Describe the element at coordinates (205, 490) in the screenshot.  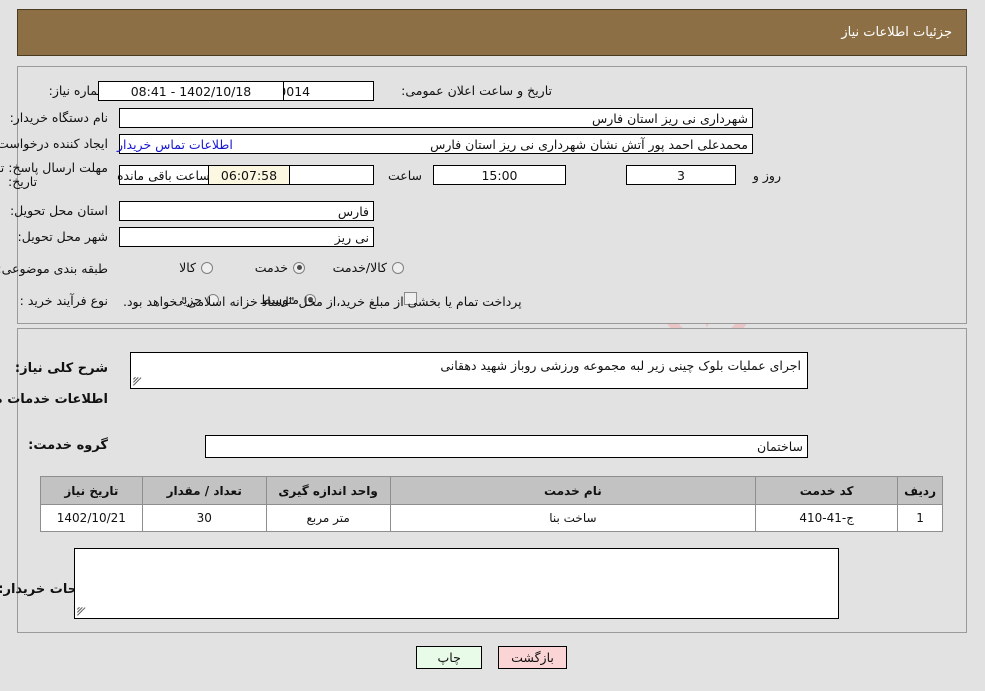
I see `th-quantity: تعداد / مقدار` at that location.